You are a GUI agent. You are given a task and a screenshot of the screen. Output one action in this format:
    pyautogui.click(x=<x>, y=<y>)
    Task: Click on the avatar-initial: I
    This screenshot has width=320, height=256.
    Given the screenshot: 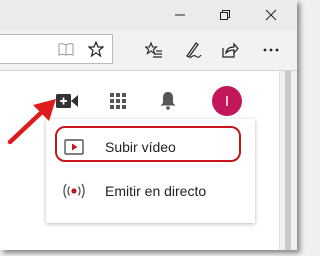 What is the action you would take?
    pyautogui.click(x=227, y=101)
    